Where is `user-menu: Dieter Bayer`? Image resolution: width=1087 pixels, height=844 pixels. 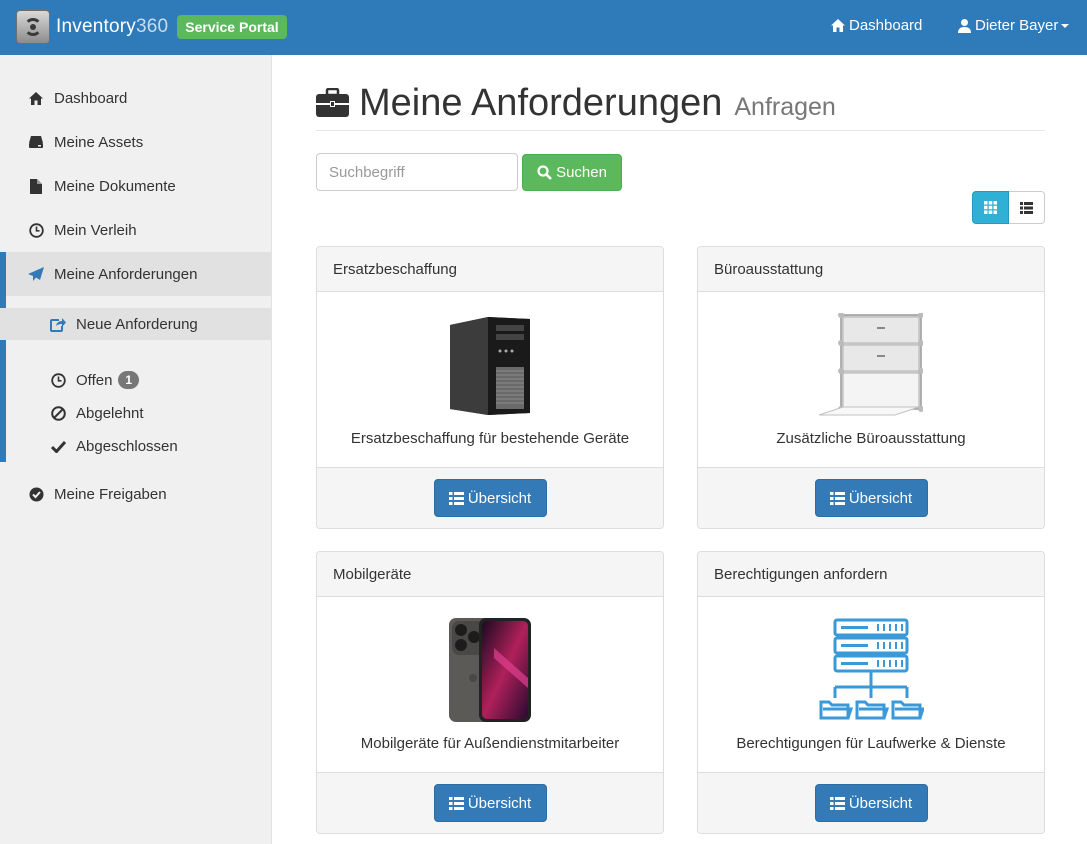
user-menu: Dieter Bayer is located at coordinates (1013, 25).